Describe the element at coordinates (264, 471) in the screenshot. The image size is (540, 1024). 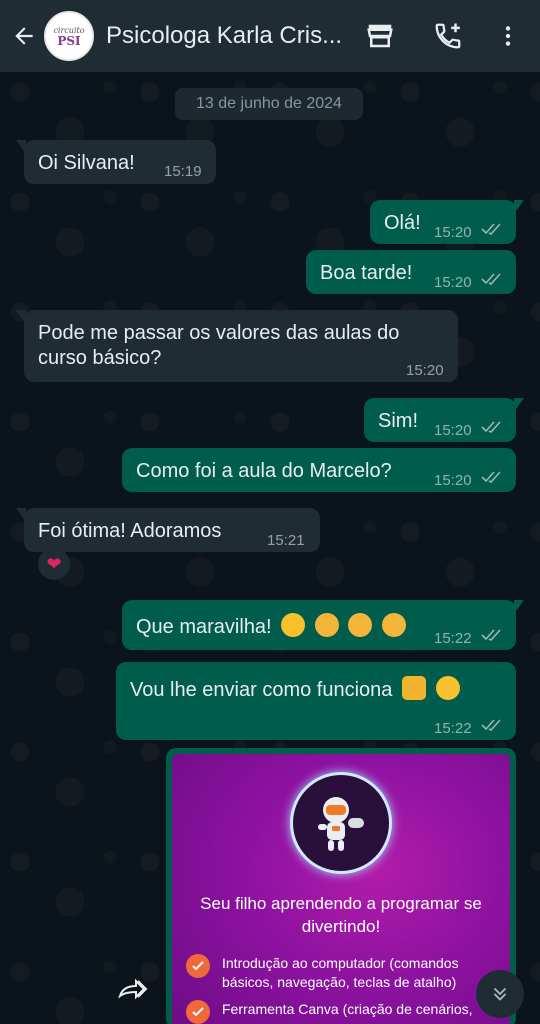
I see `message-text: Como foi a aula do Marcelo?` at that location.